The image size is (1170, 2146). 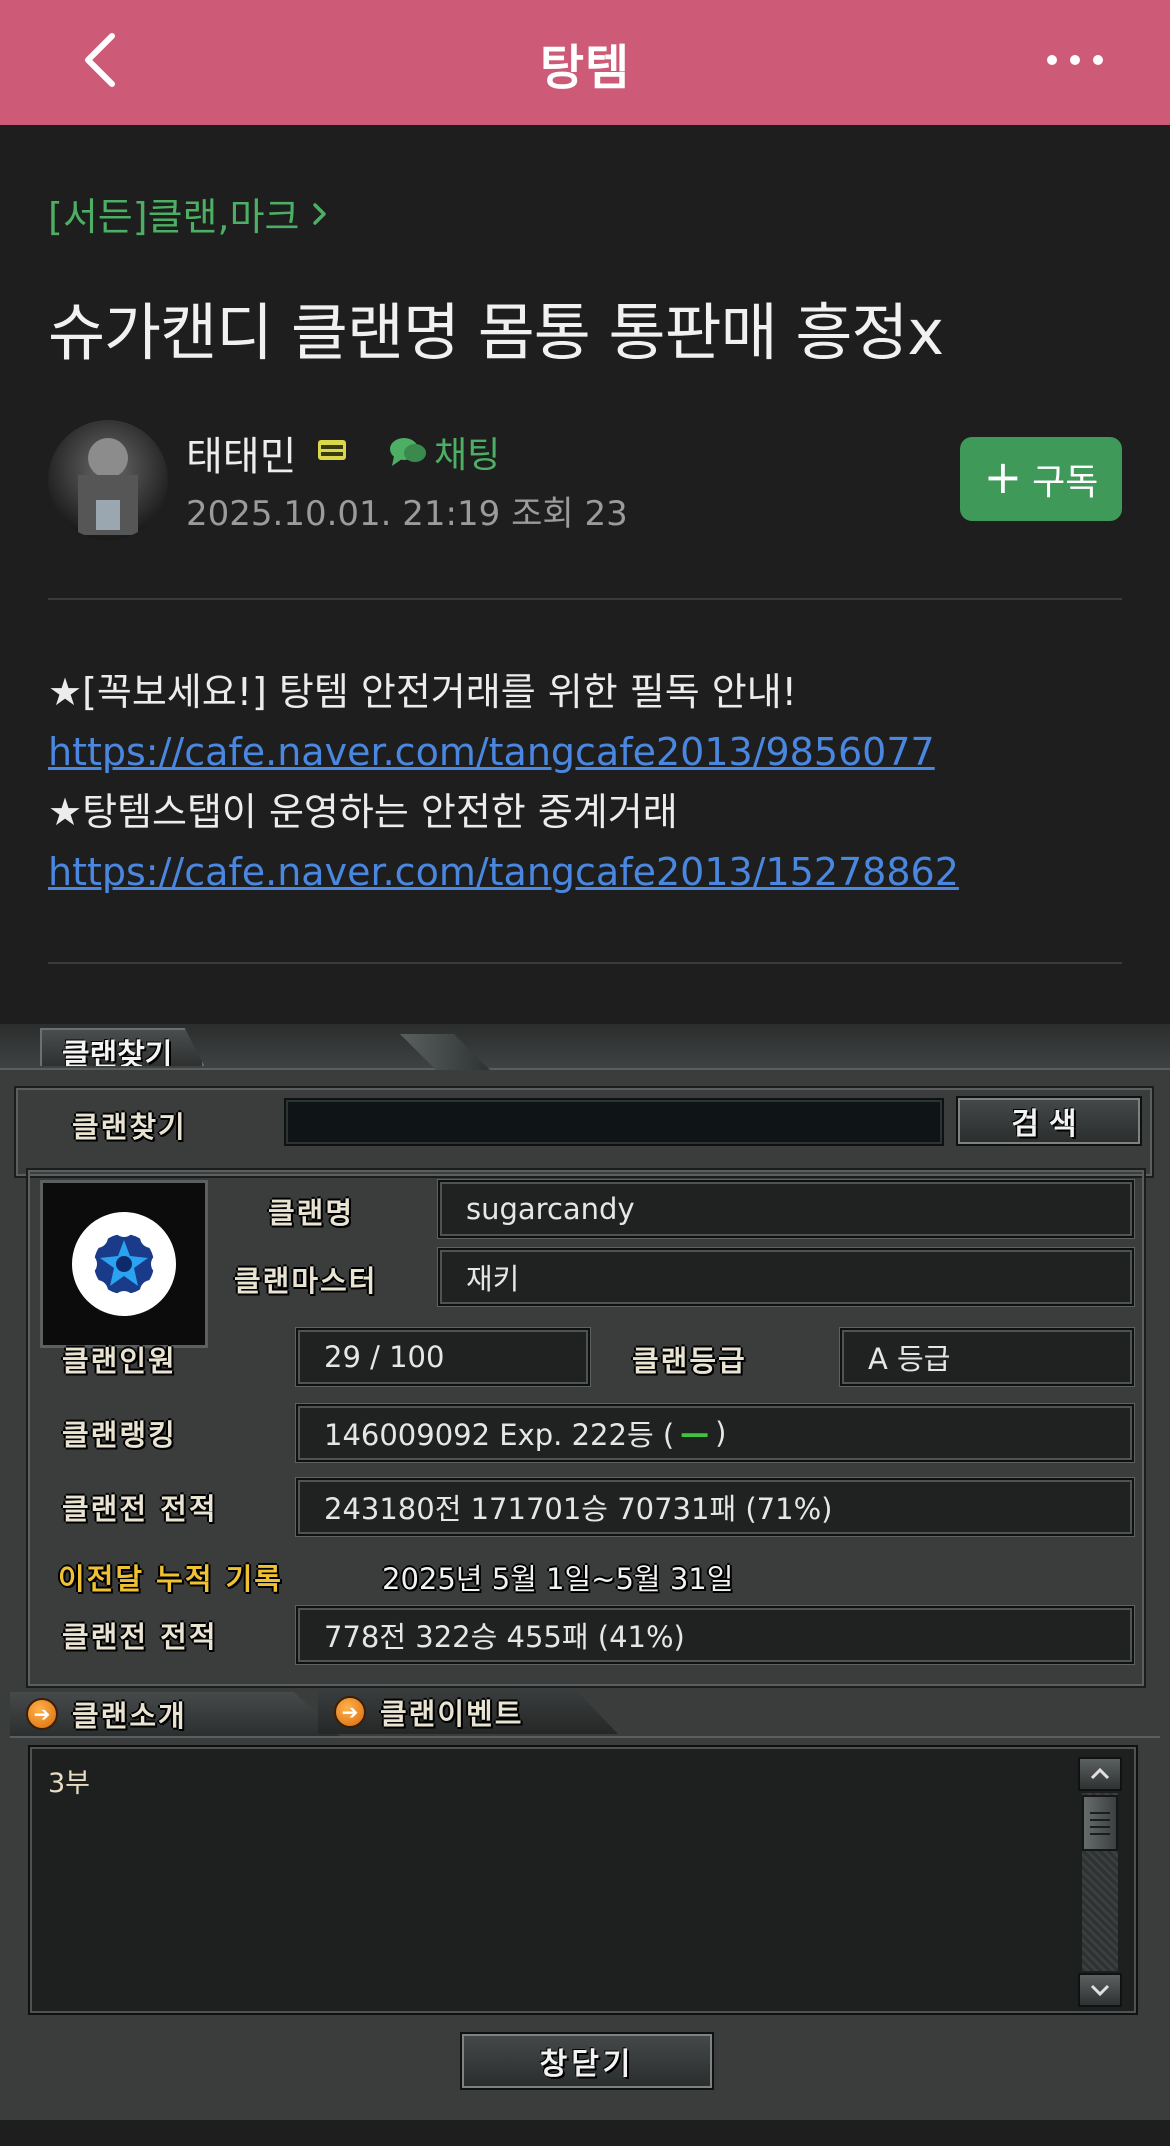 I want to click on scroll-up-button, so click(x=1100, y=1774).